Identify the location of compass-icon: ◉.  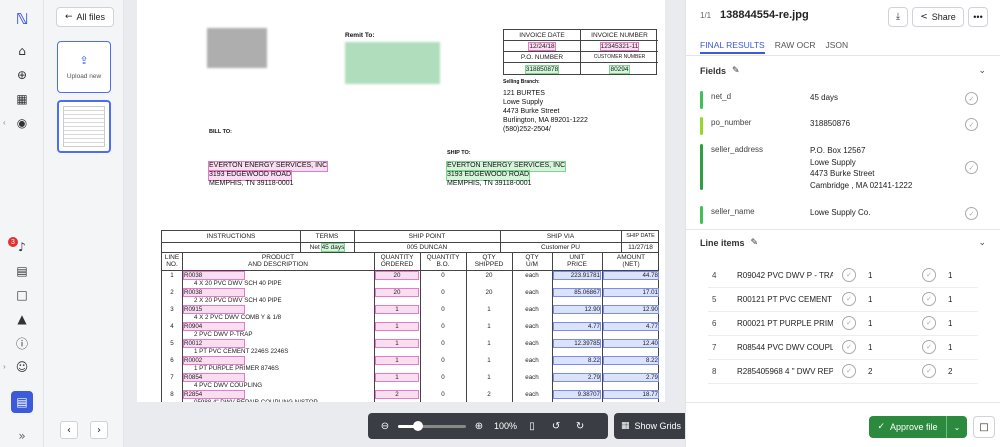
(22, 123).